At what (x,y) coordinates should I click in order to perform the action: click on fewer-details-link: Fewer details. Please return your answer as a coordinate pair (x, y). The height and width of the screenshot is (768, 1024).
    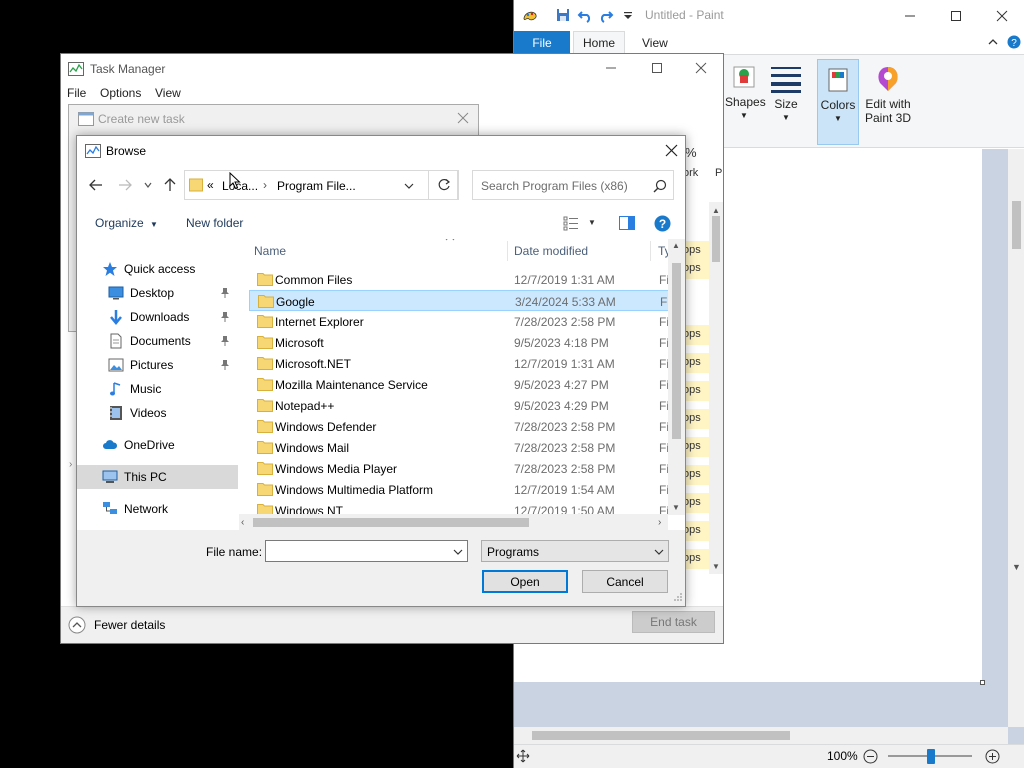
    Looking at the image, I should click on (129, 625).